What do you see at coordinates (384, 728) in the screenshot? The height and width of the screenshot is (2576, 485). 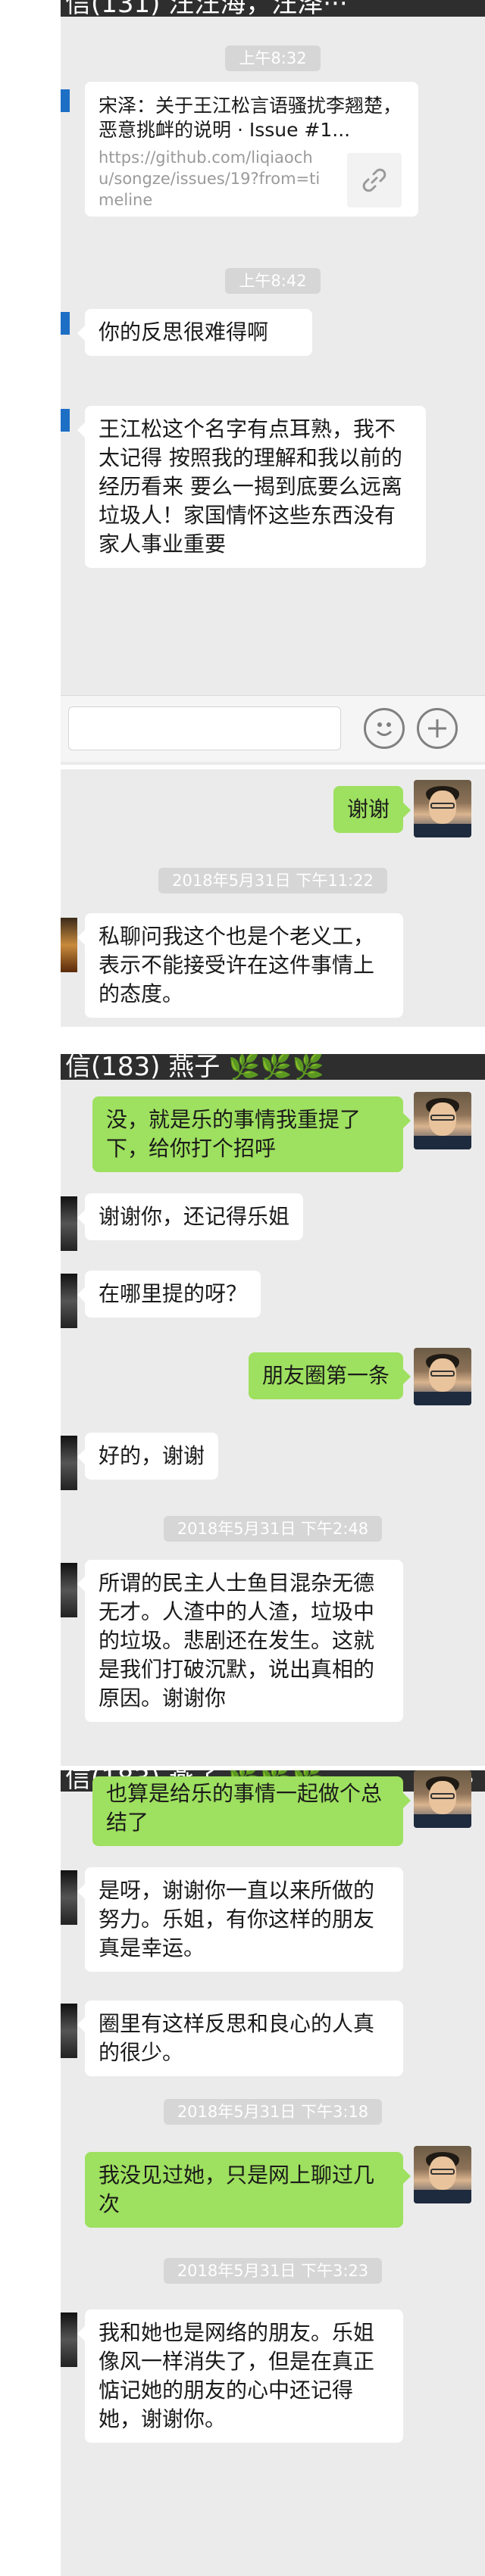 I see `emoji-icon` at bounding box center [384, 728].